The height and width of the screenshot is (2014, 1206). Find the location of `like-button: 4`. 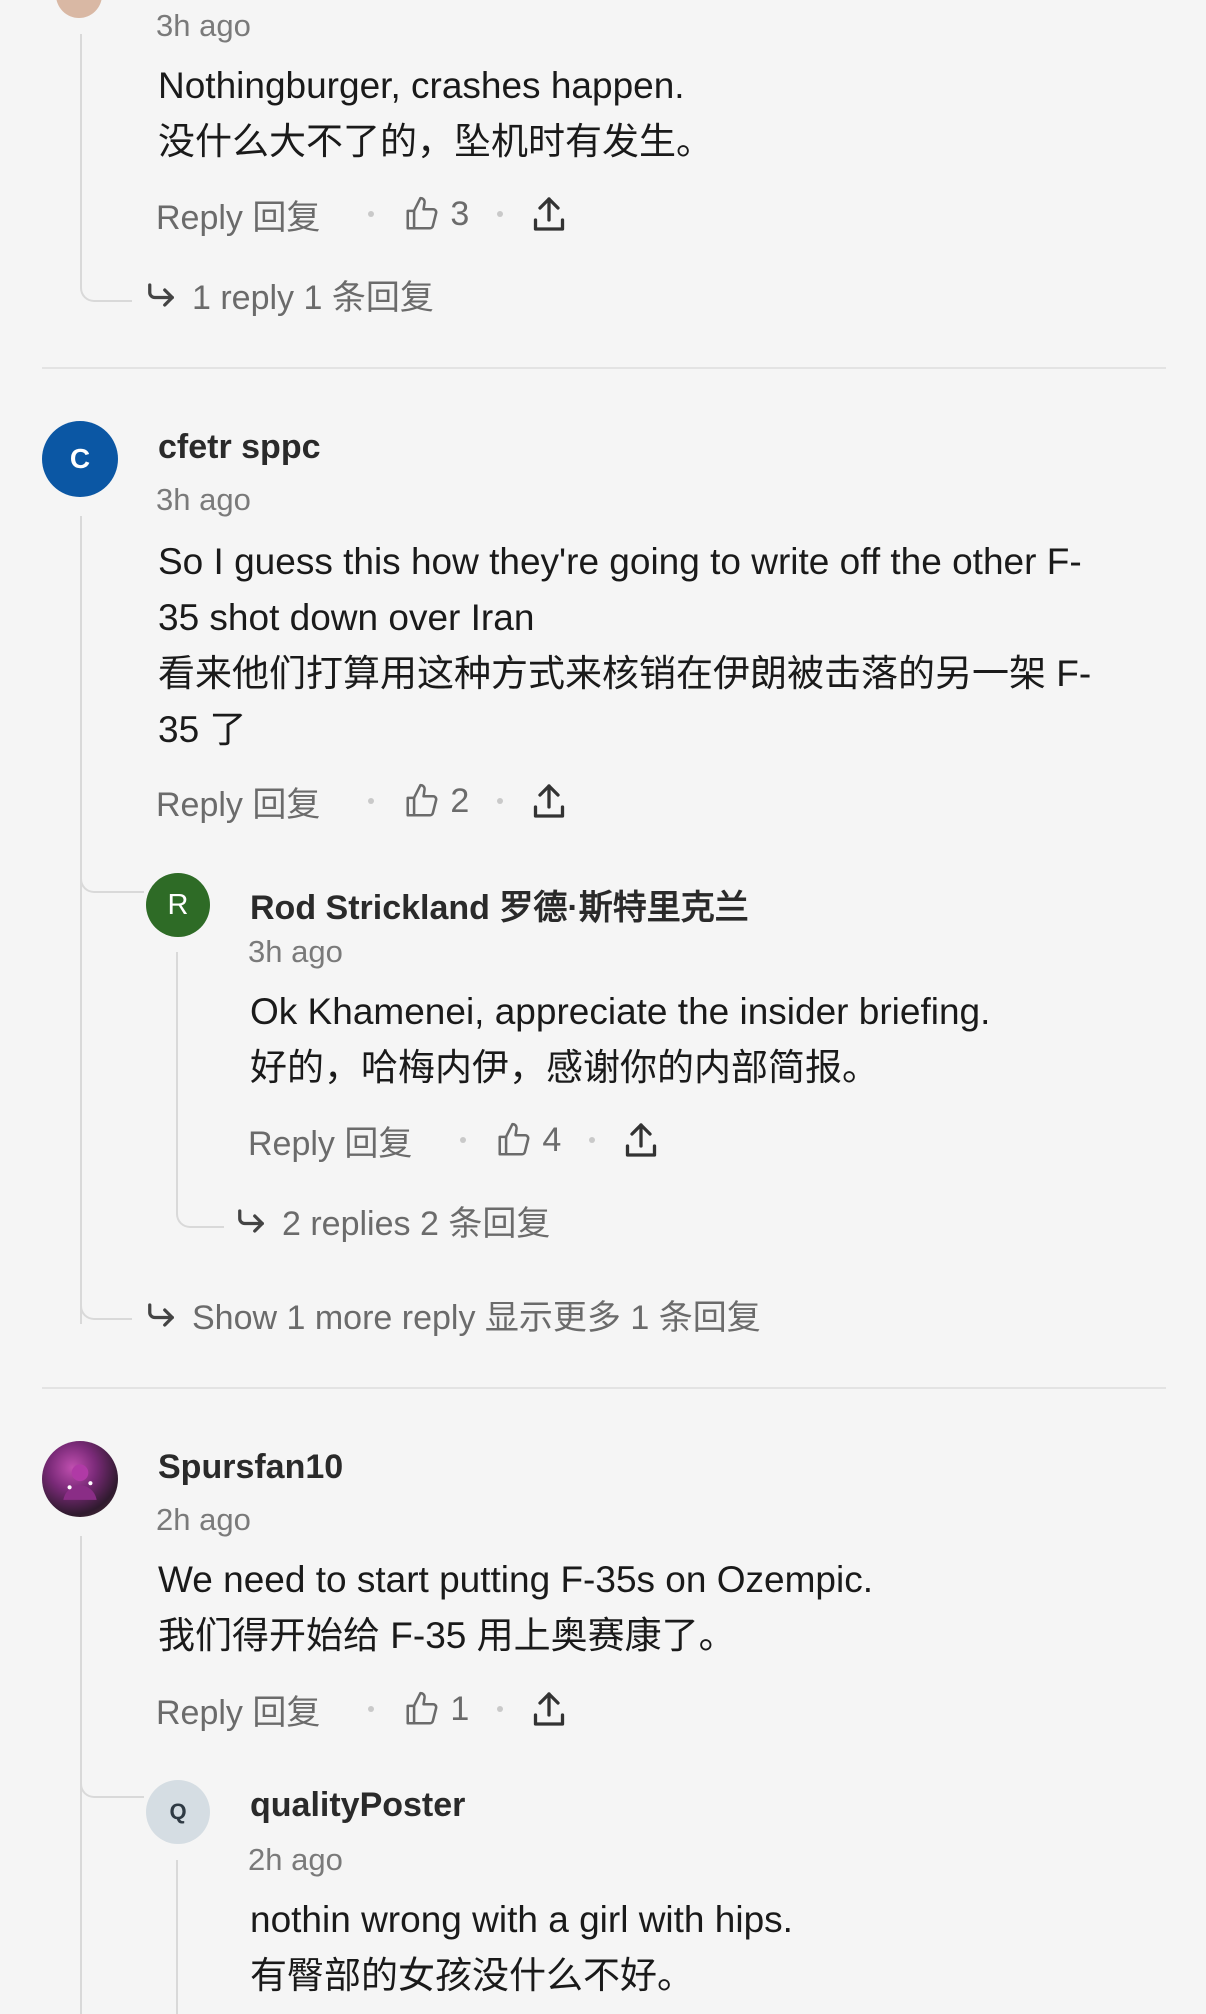

like-button: 4 is located at coordinates (527, 1140).